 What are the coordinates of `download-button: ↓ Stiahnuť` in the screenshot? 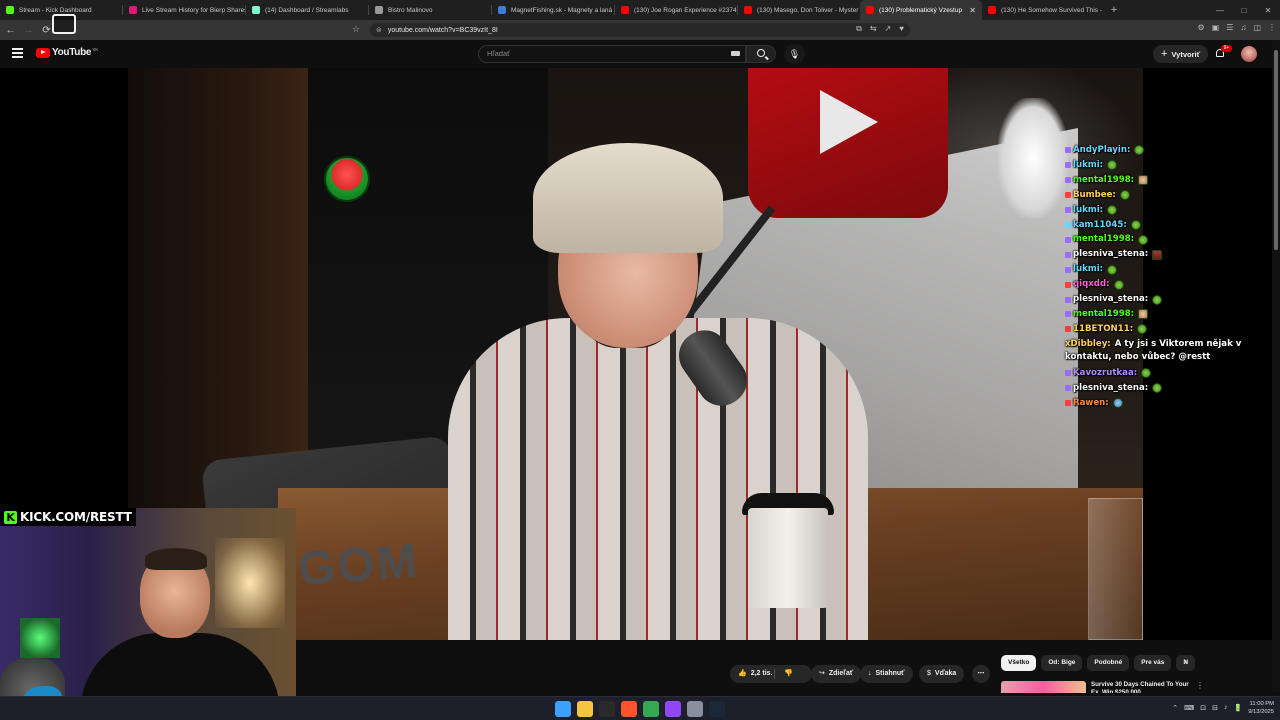 It's located at (886, 674).